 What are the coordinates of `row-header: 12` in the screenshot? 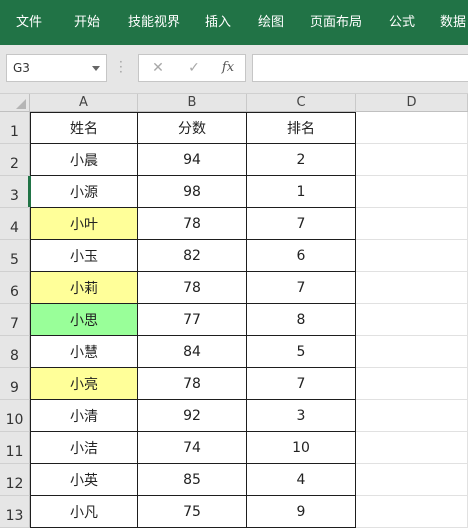 It's located at (15, 480).